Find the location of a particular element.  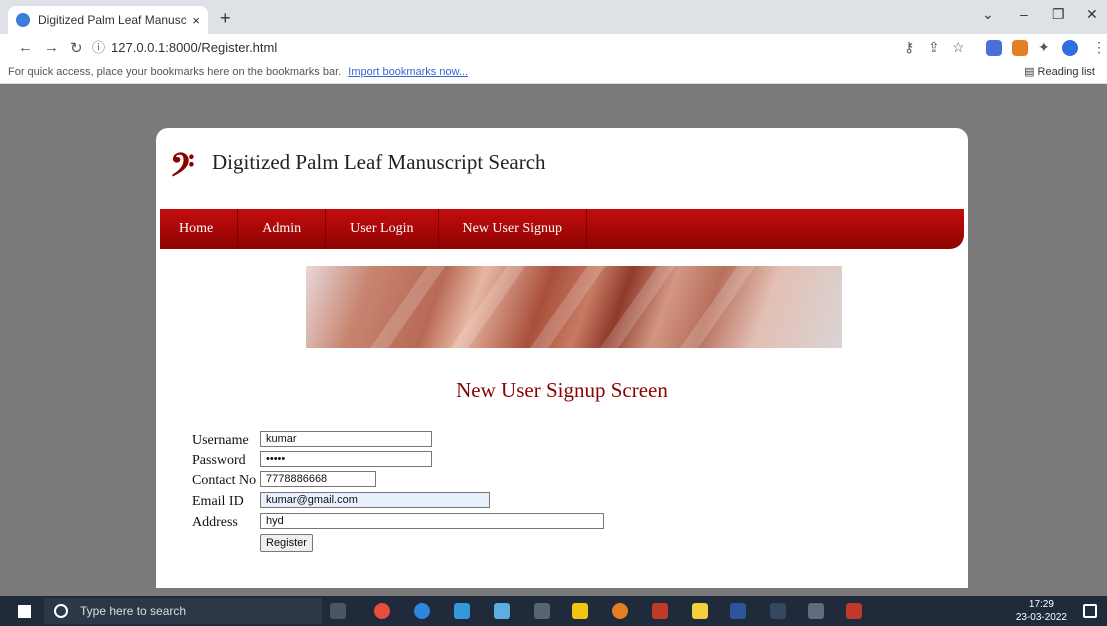

star-icon: ☆ is located at coordinates (958, 47).